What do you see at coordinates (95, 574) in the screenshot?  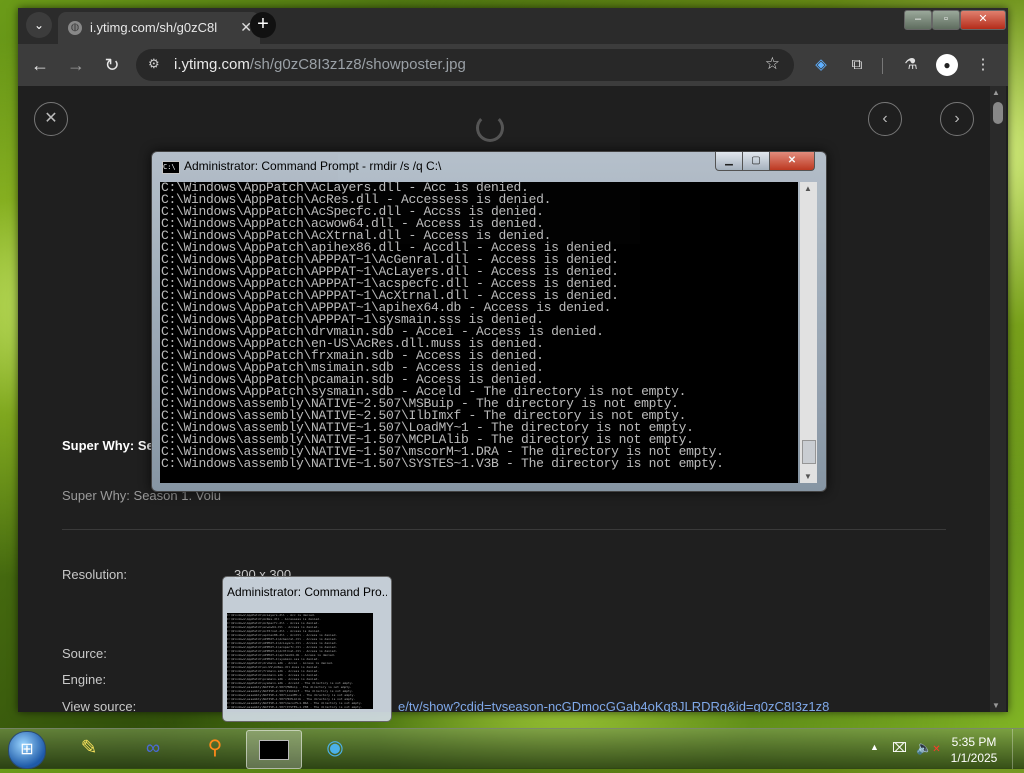 I see `resolution-label: Resolution:` at bounding box center [95, 574].